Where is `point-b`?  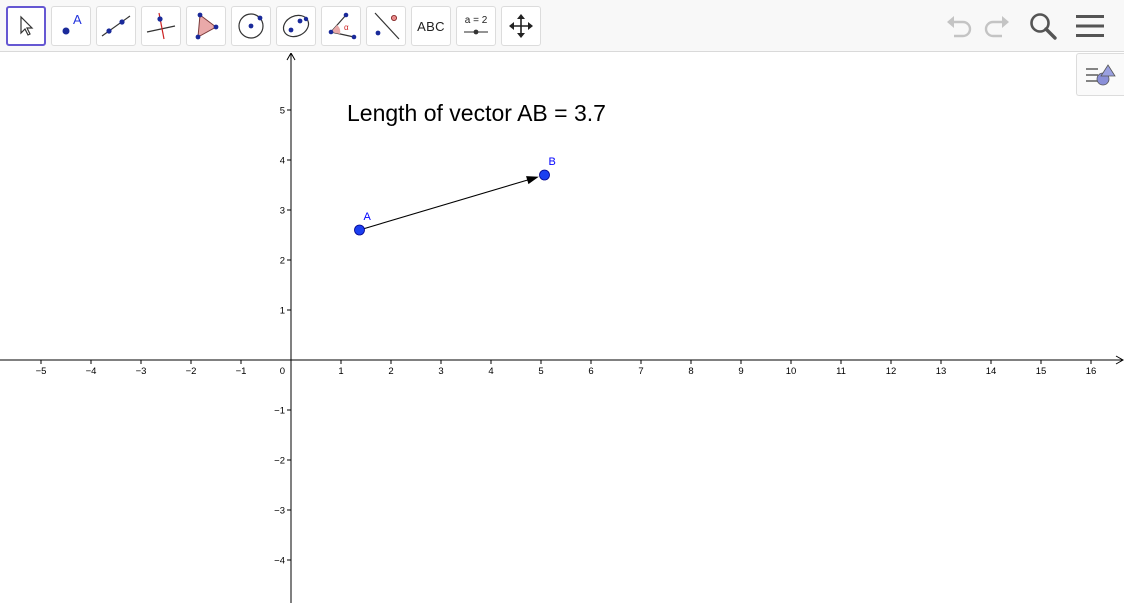
point-b is located at coordinates (544, 175).